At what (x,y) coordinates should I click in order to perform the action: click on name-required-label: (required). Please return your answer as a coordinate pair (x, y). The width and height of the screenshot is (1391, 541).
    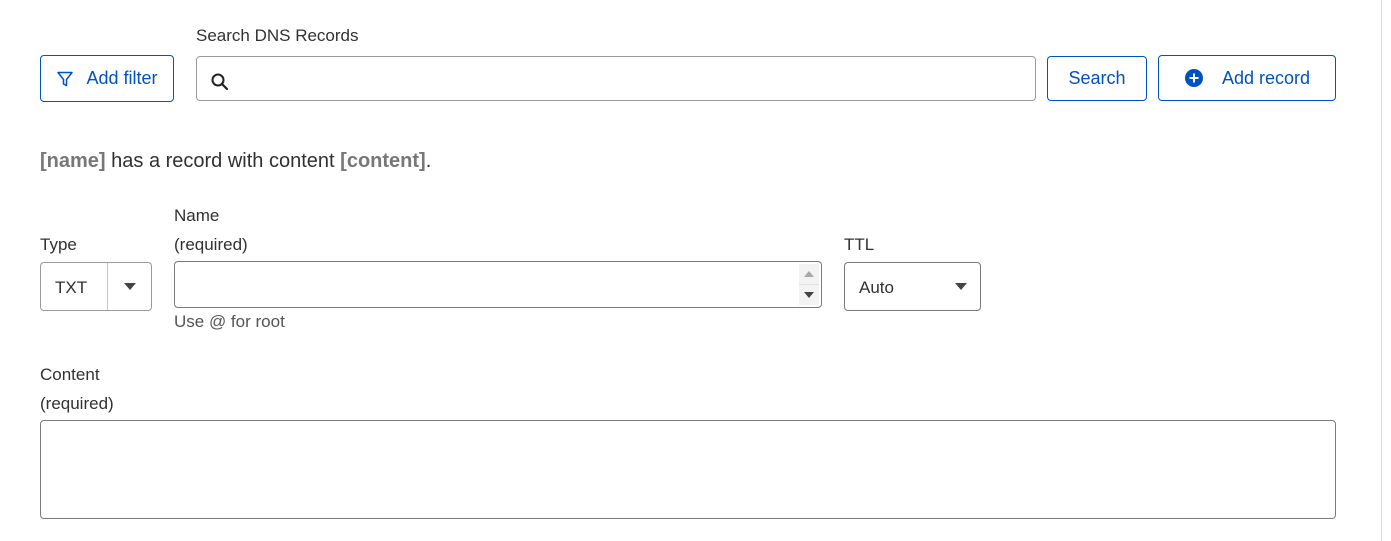
    Looking at the image, I should click on (211, 244).